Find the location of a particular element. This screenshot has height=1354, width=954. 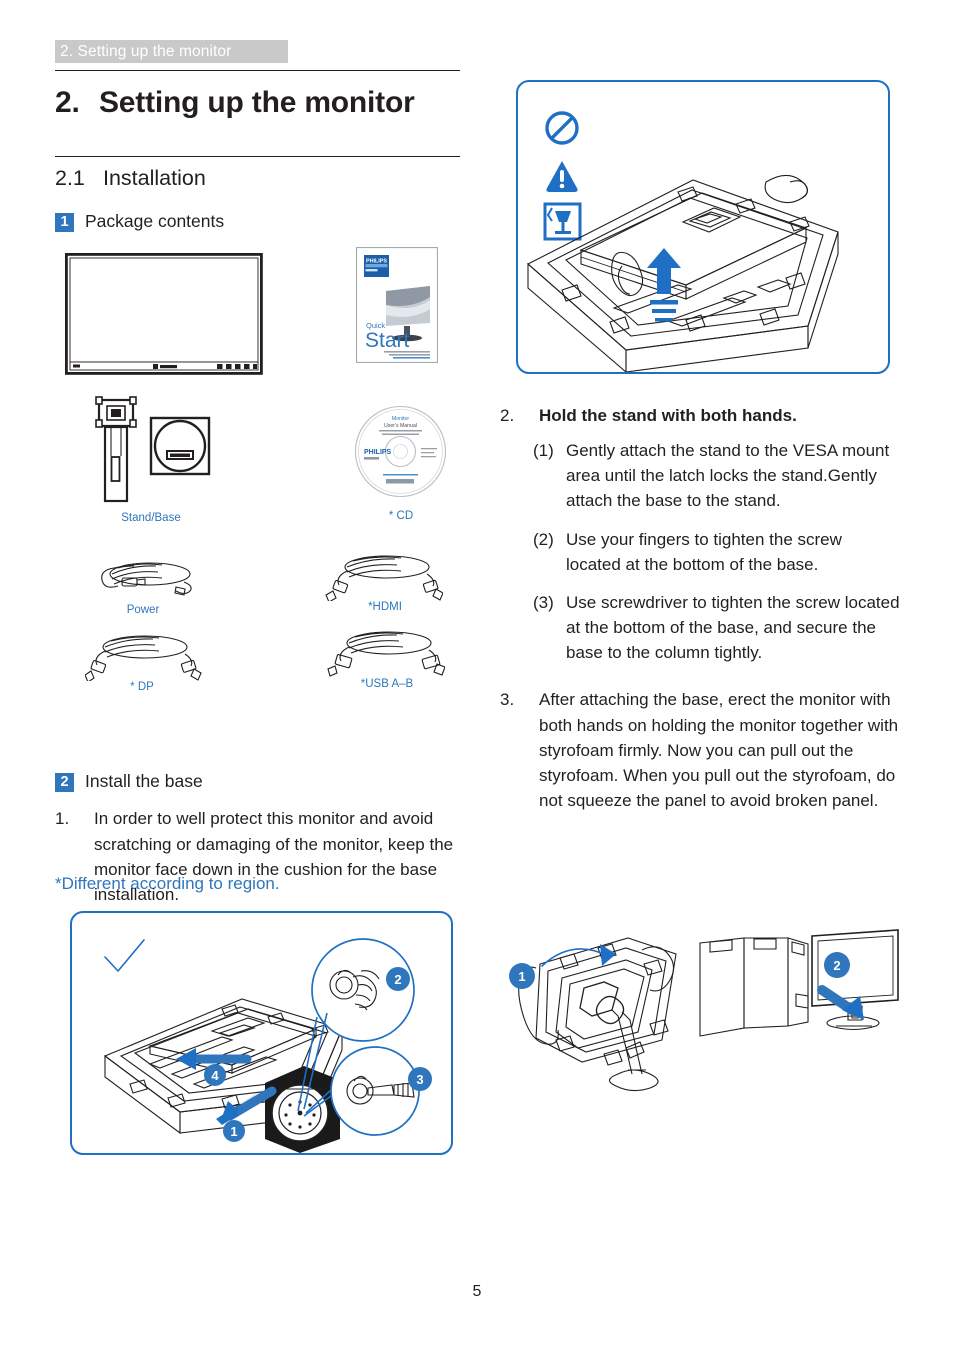

caption-dp: * DP is located at coordinates (142, 687).